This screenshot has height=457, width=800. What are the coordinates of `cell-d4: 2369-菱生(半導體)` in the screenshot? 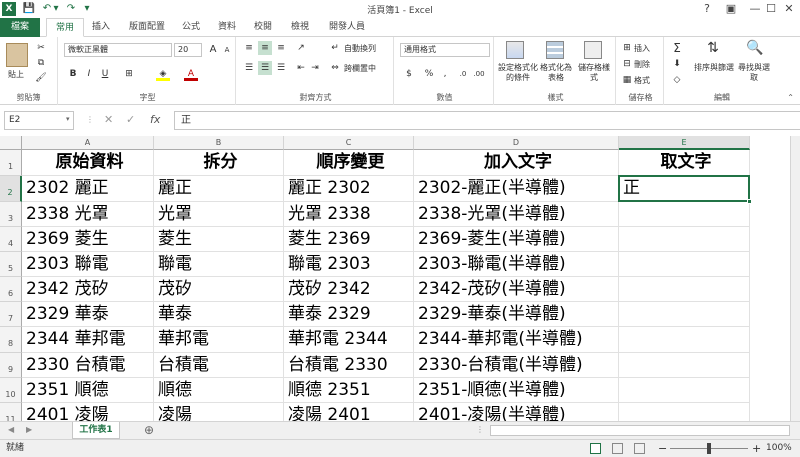 It's located at (516, 239).